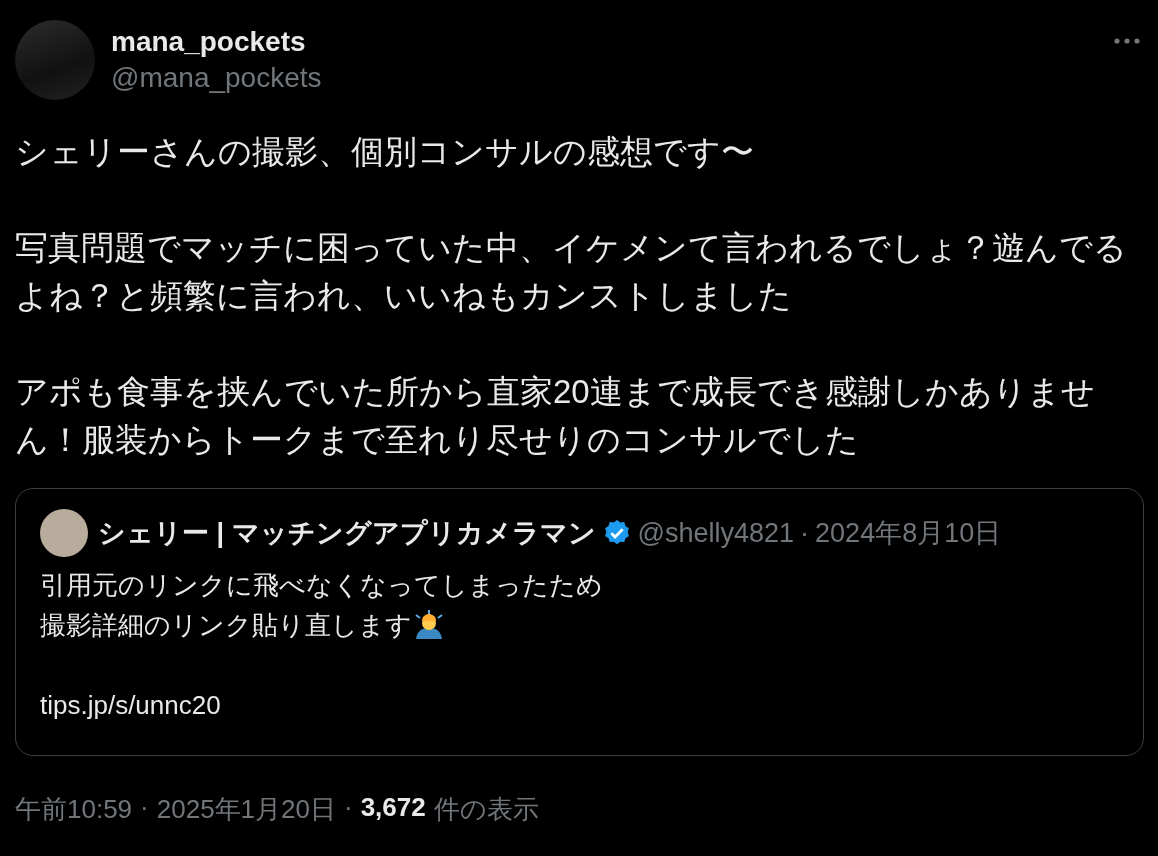 The height and width of the screenshot is (856, 1158). Describe the element at coordinates (908, 533) in the screenshot. I see `quoted-date: 2024年8月10日` at that location.